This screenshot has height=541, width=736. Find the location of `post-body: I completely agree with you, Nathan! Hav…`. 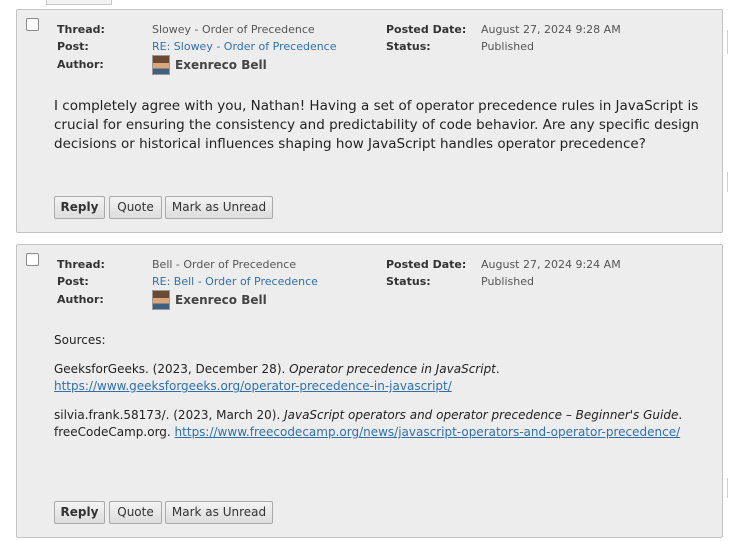

post-body: I completely agree with you, Nathan! Hav… is located at coordinates (376, 125).